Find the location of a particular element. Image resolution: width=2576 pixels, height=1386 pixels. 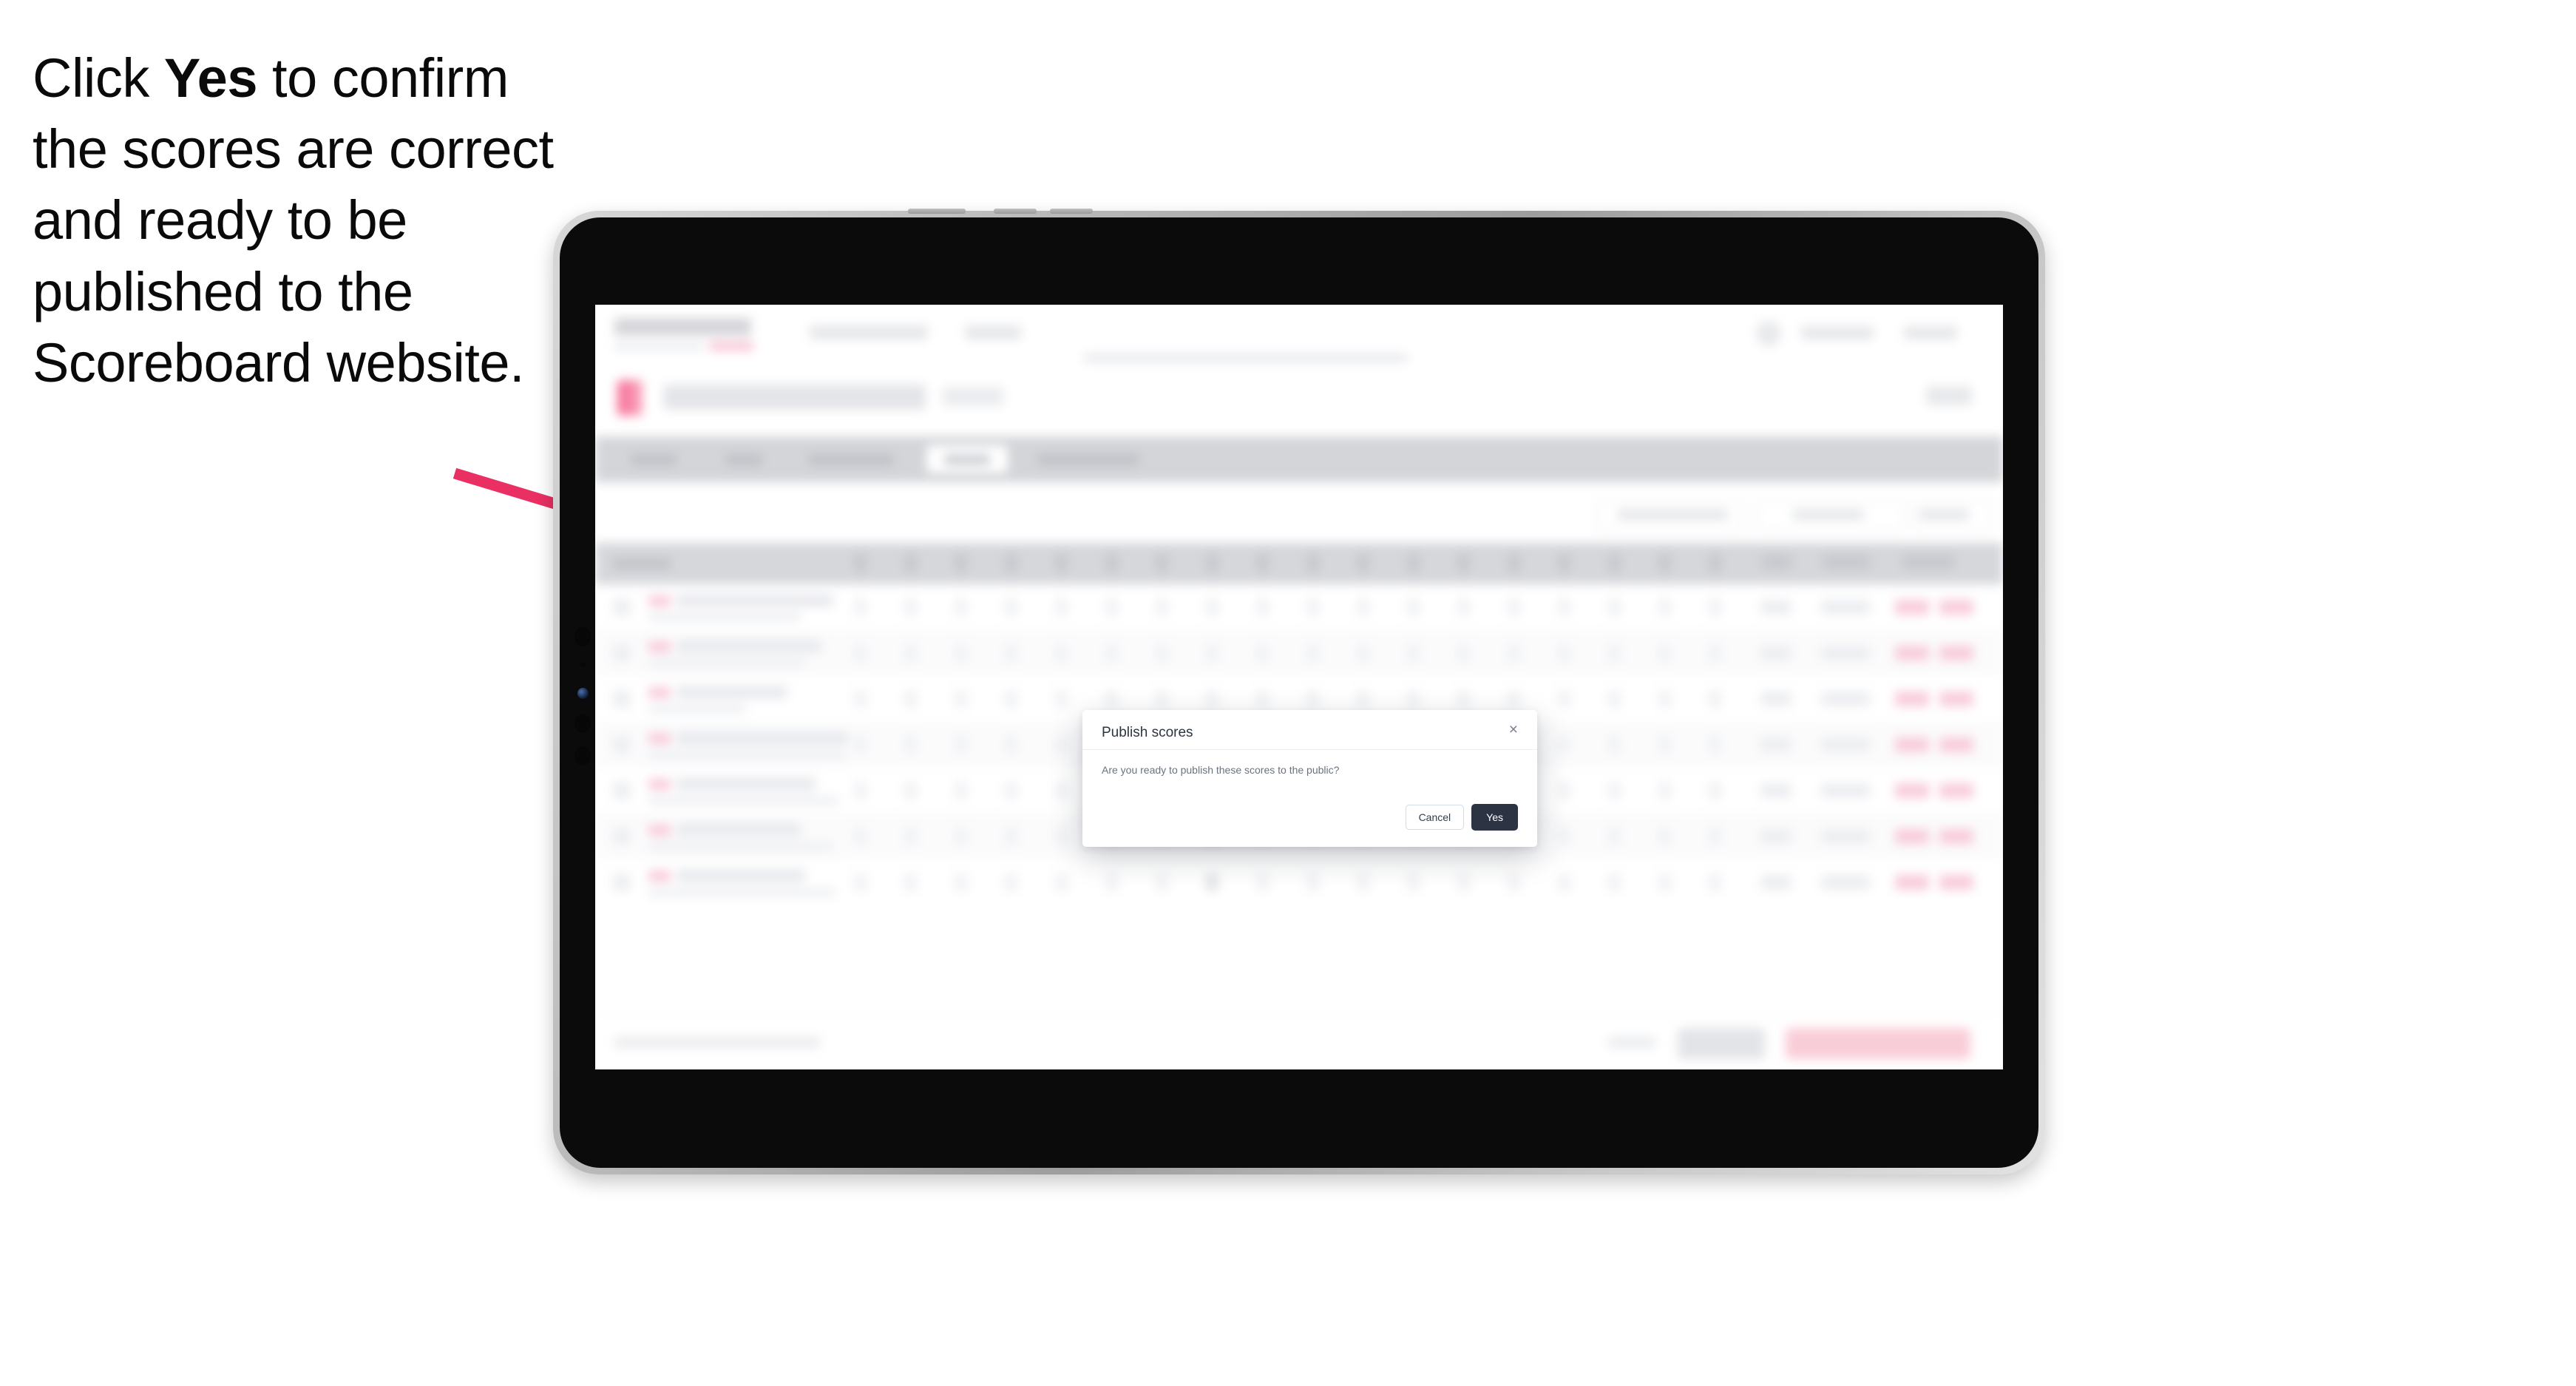

device-button-volume-up is located at coordinates (1015, 211).